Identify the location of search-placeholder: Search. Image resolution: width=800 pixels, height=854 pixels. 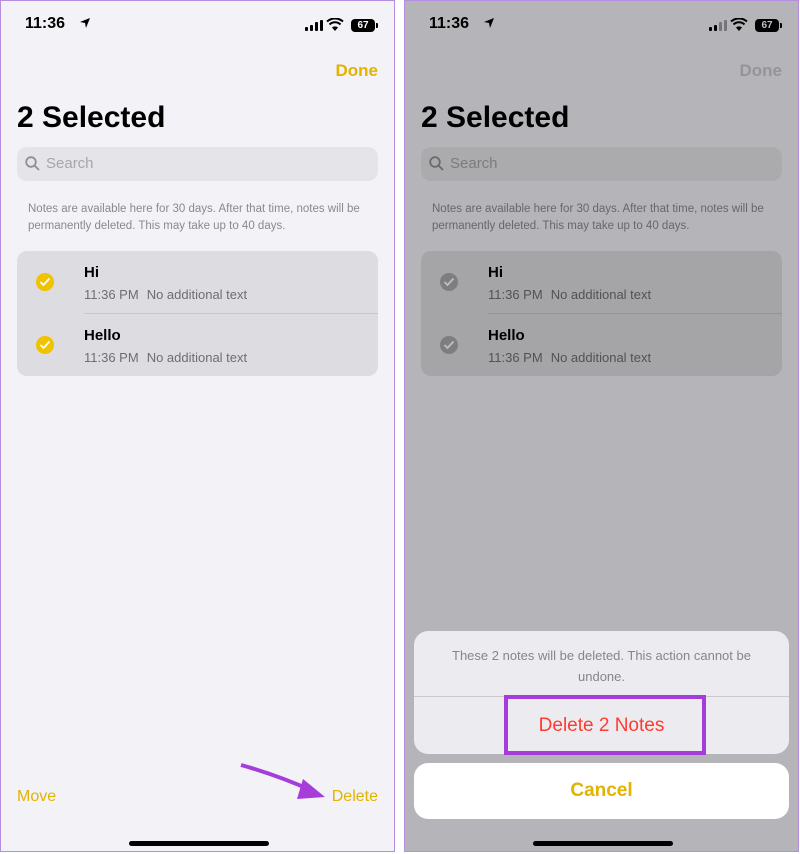
(70, 163).